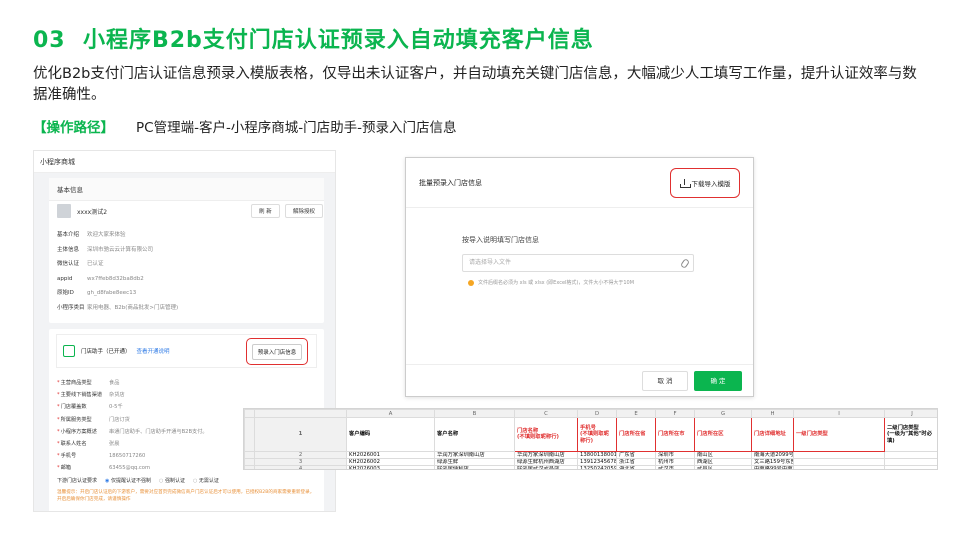 Image resolution: width=959 pixels, height=540 pixels. What do you see at coordinates (675, 454) in the screenshot?
I see `sheet-cell: 深圳市` at bounding box center [675, 454].